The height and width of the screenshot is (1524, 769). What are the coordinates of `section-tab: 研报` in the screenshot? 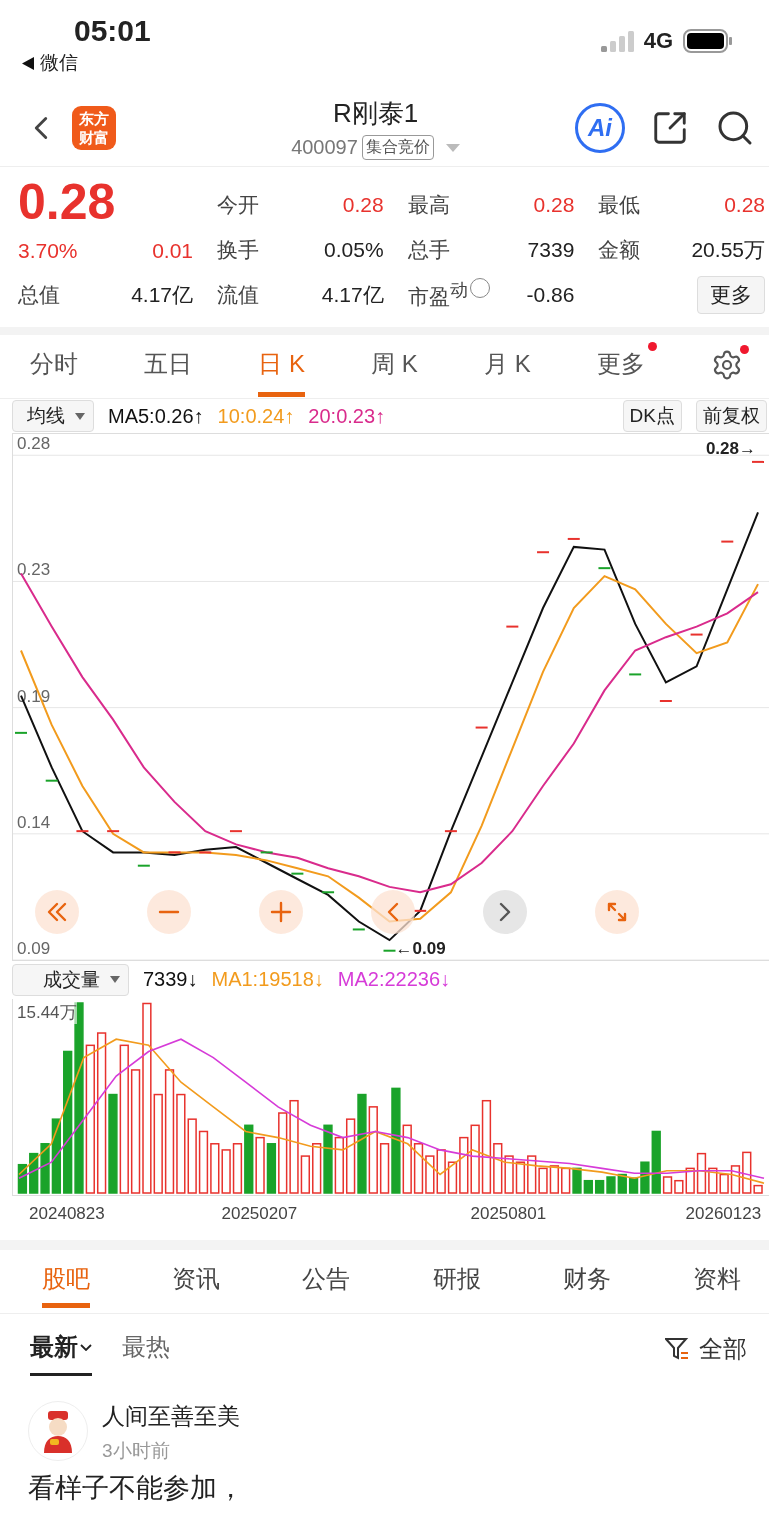 It's located at (456, 1281).